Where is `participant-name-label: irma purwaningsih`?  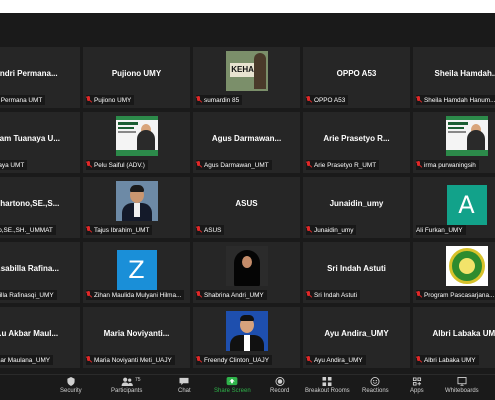 participant-name-label: irma purwaningsih is located at coordinates (447, 165).